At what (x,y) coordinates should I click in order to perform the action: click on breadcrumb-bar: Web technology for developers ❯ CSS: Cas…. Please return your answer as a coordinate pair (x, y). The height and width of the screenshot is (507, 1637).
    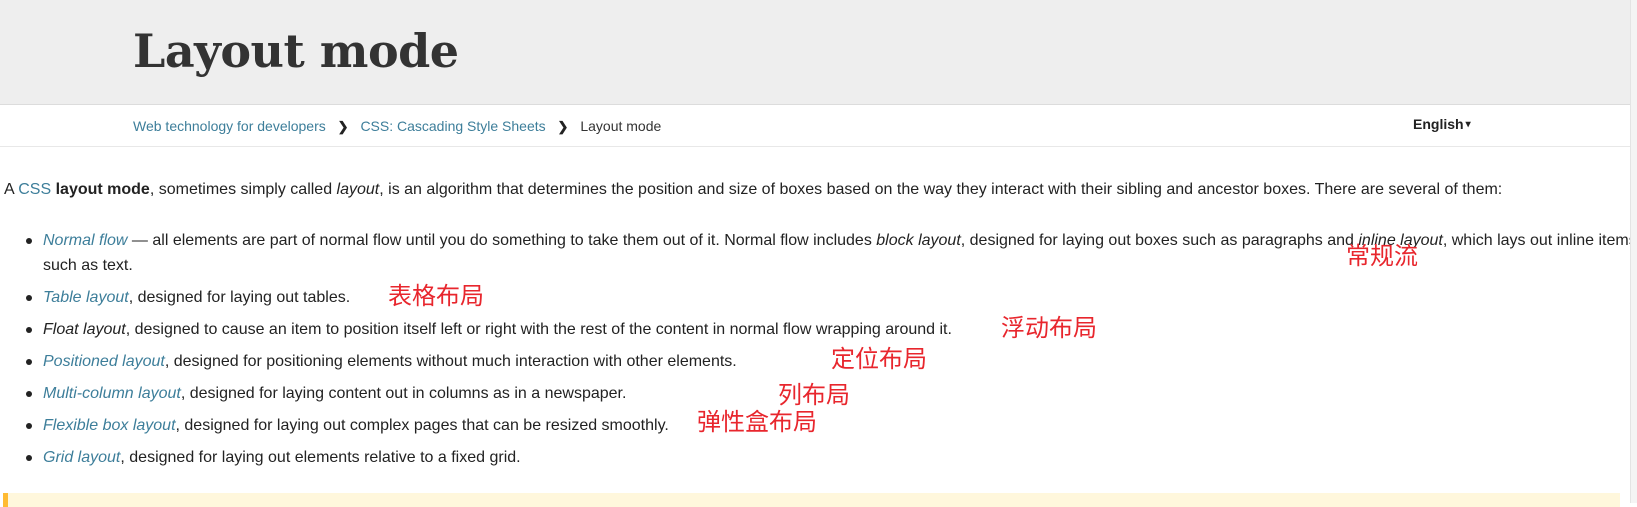
    Looking at the image, I should click on (815, 126).